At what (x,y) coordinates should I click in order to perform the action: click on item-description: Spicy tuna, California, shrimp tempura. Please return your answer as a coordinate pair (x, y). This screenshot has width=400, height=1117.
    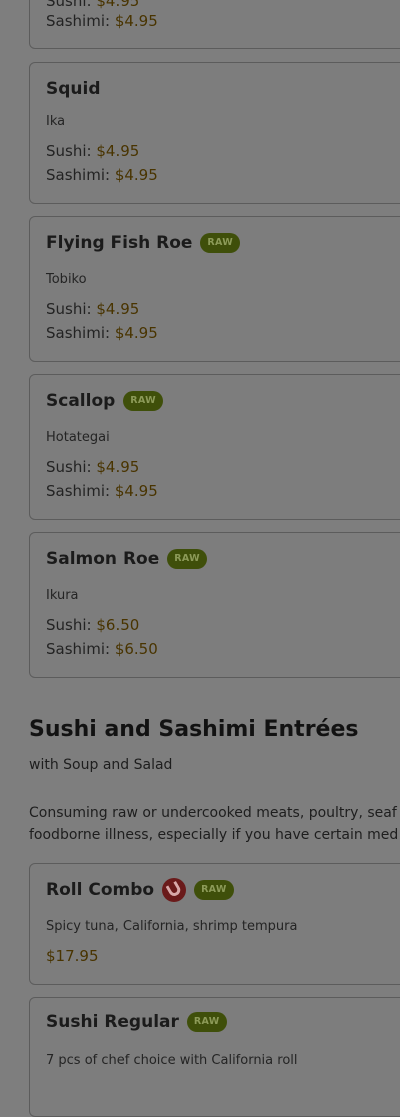
    Looking at the image, I should click on (172, 926).